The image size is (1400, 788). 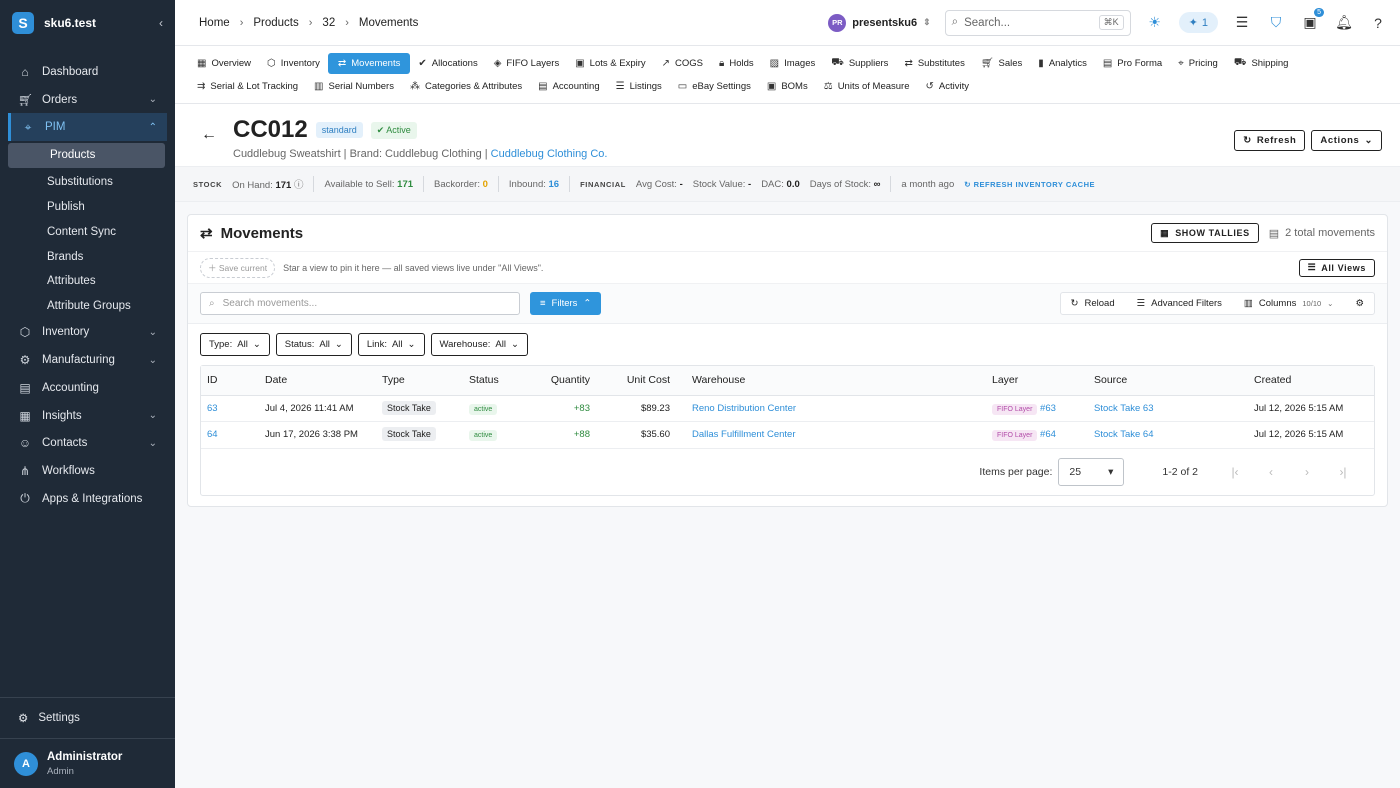 What do you see at coordinates (793, 63) in the screenshot?
I see `tab-images: ▨ Images` at bounding box center [793, 63].